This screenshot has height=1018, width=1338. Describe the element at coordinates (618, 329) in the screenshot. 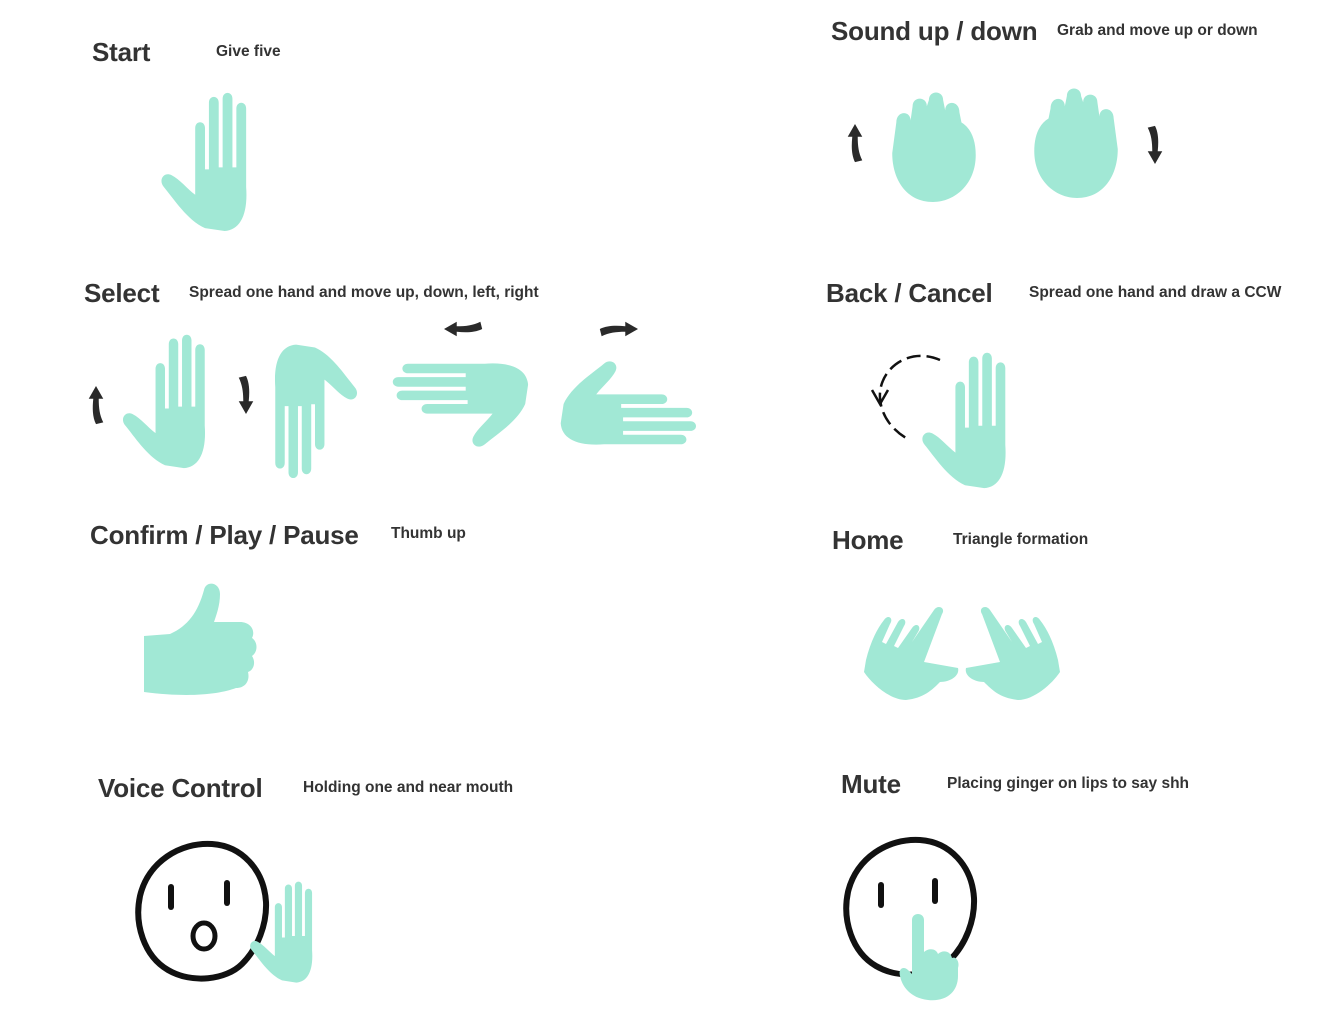

I see `rotate-right-arrow-icon` at that location.